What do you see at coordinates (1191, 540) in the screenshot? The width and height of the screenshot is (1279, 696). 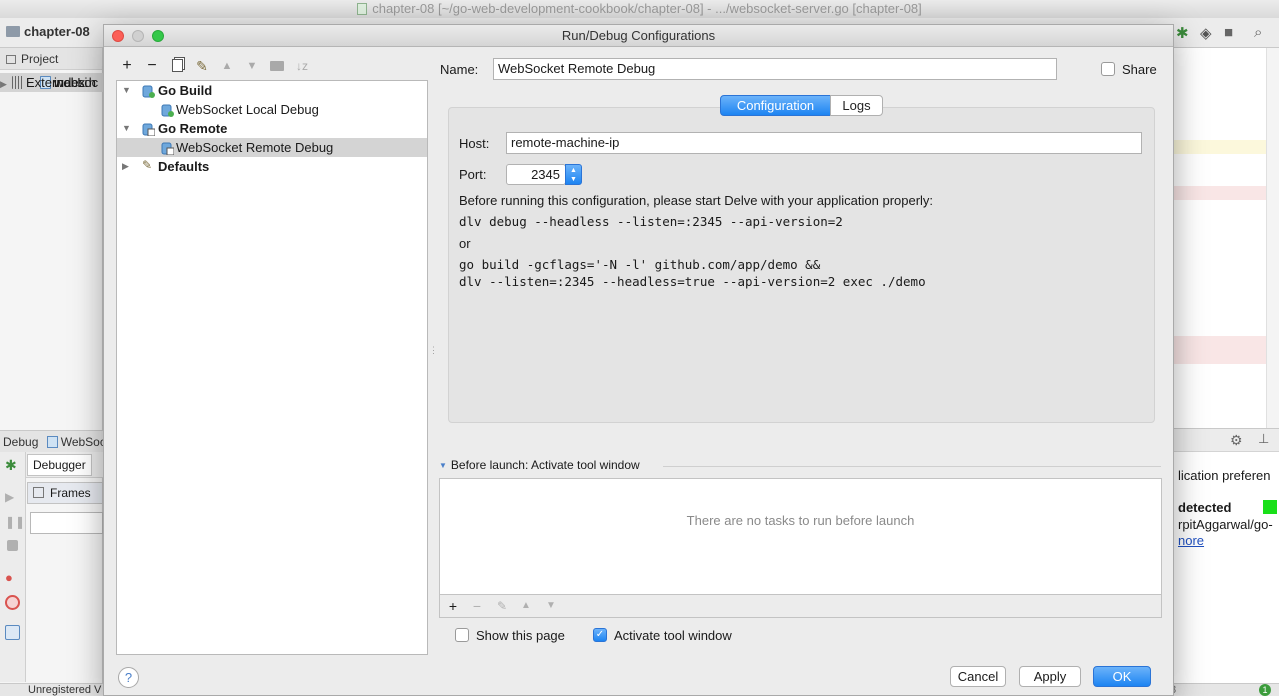 I see `notification-link: nore` at bounding box center [1191, 540].